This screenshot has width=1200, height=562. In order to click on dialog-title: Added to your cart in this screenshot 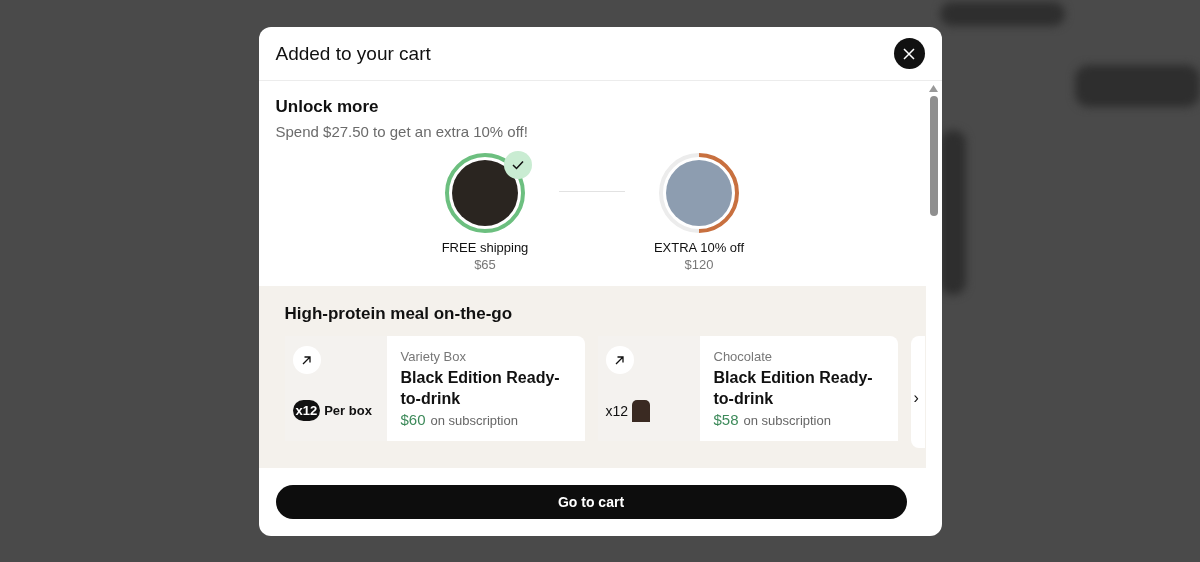, I will do `click(353, 53)`.